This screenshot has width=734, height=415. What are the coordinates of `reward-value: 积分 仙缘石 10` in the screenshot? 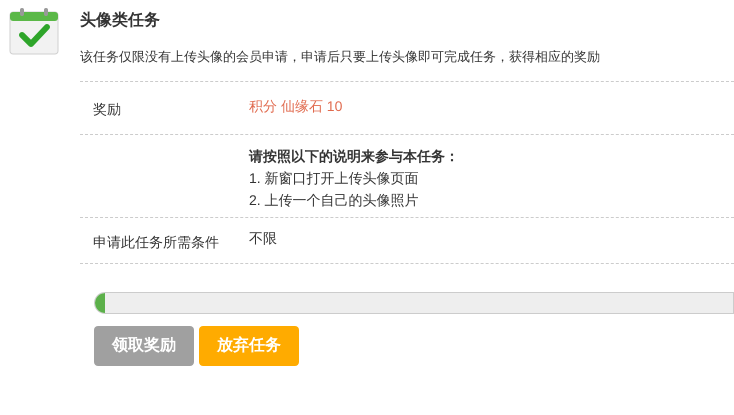 It's located at (295, 106).